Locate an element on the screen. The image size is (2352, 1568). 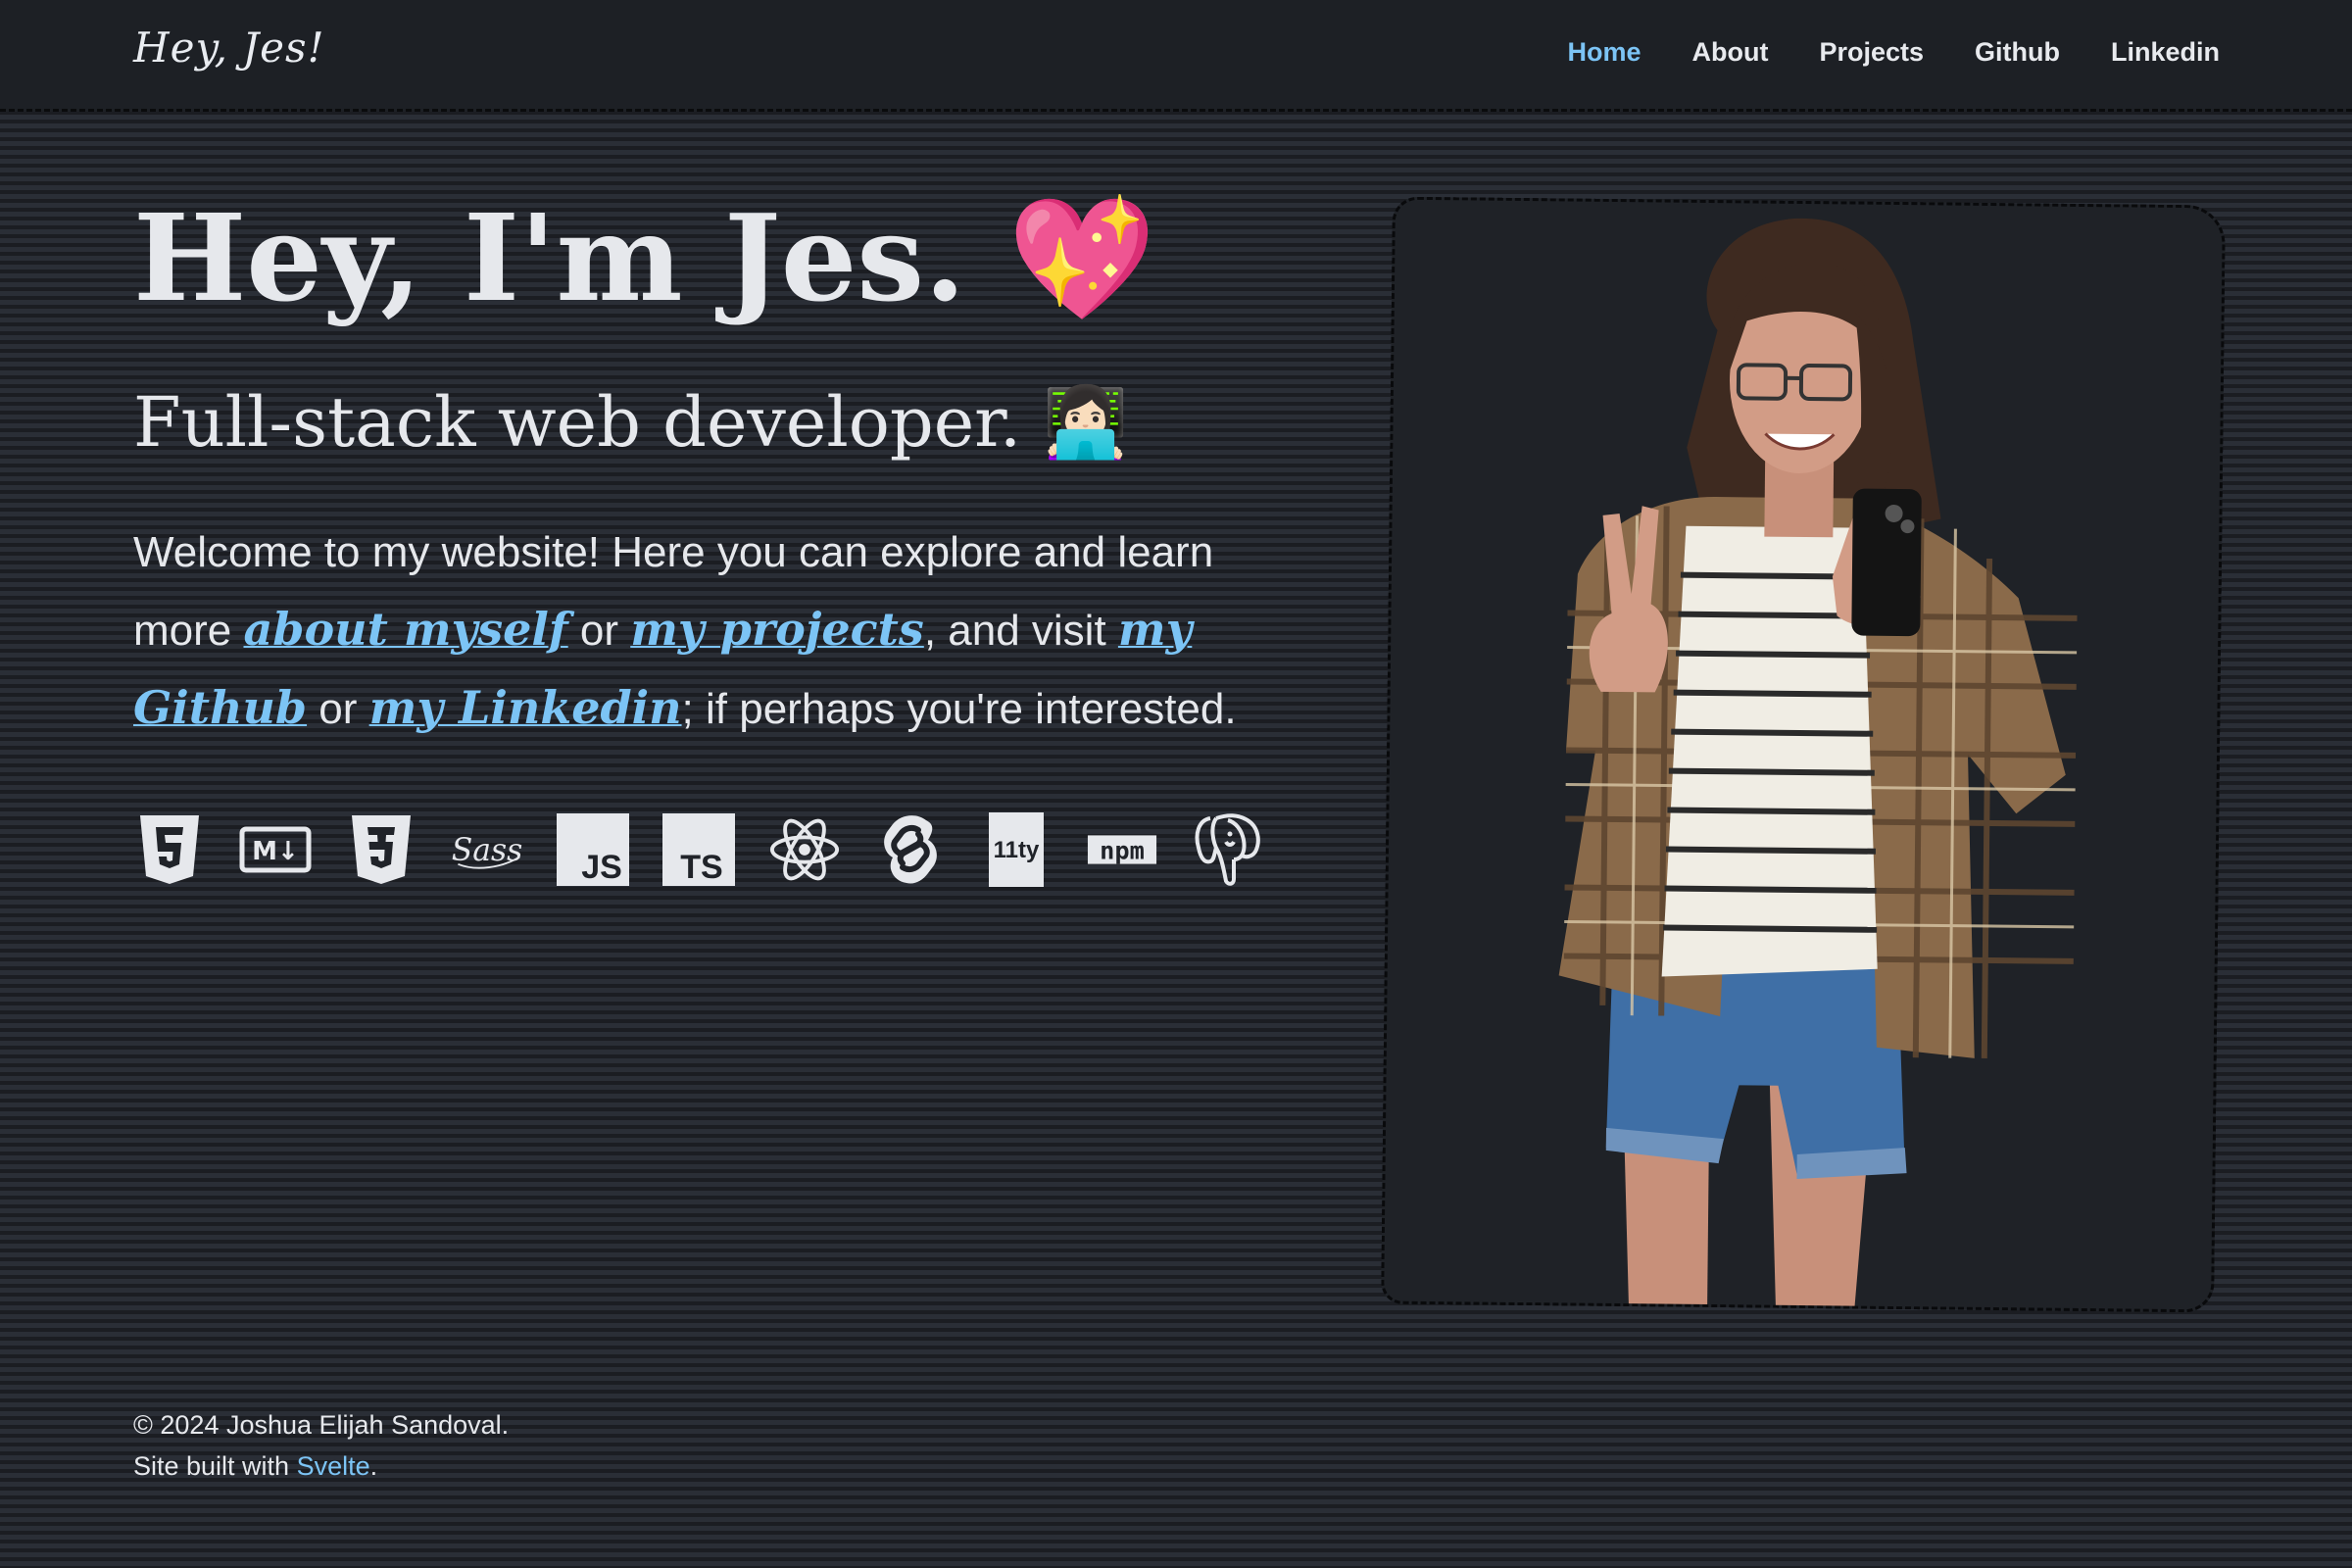
sass-icon: Sass is located at coordinates (487, 849).